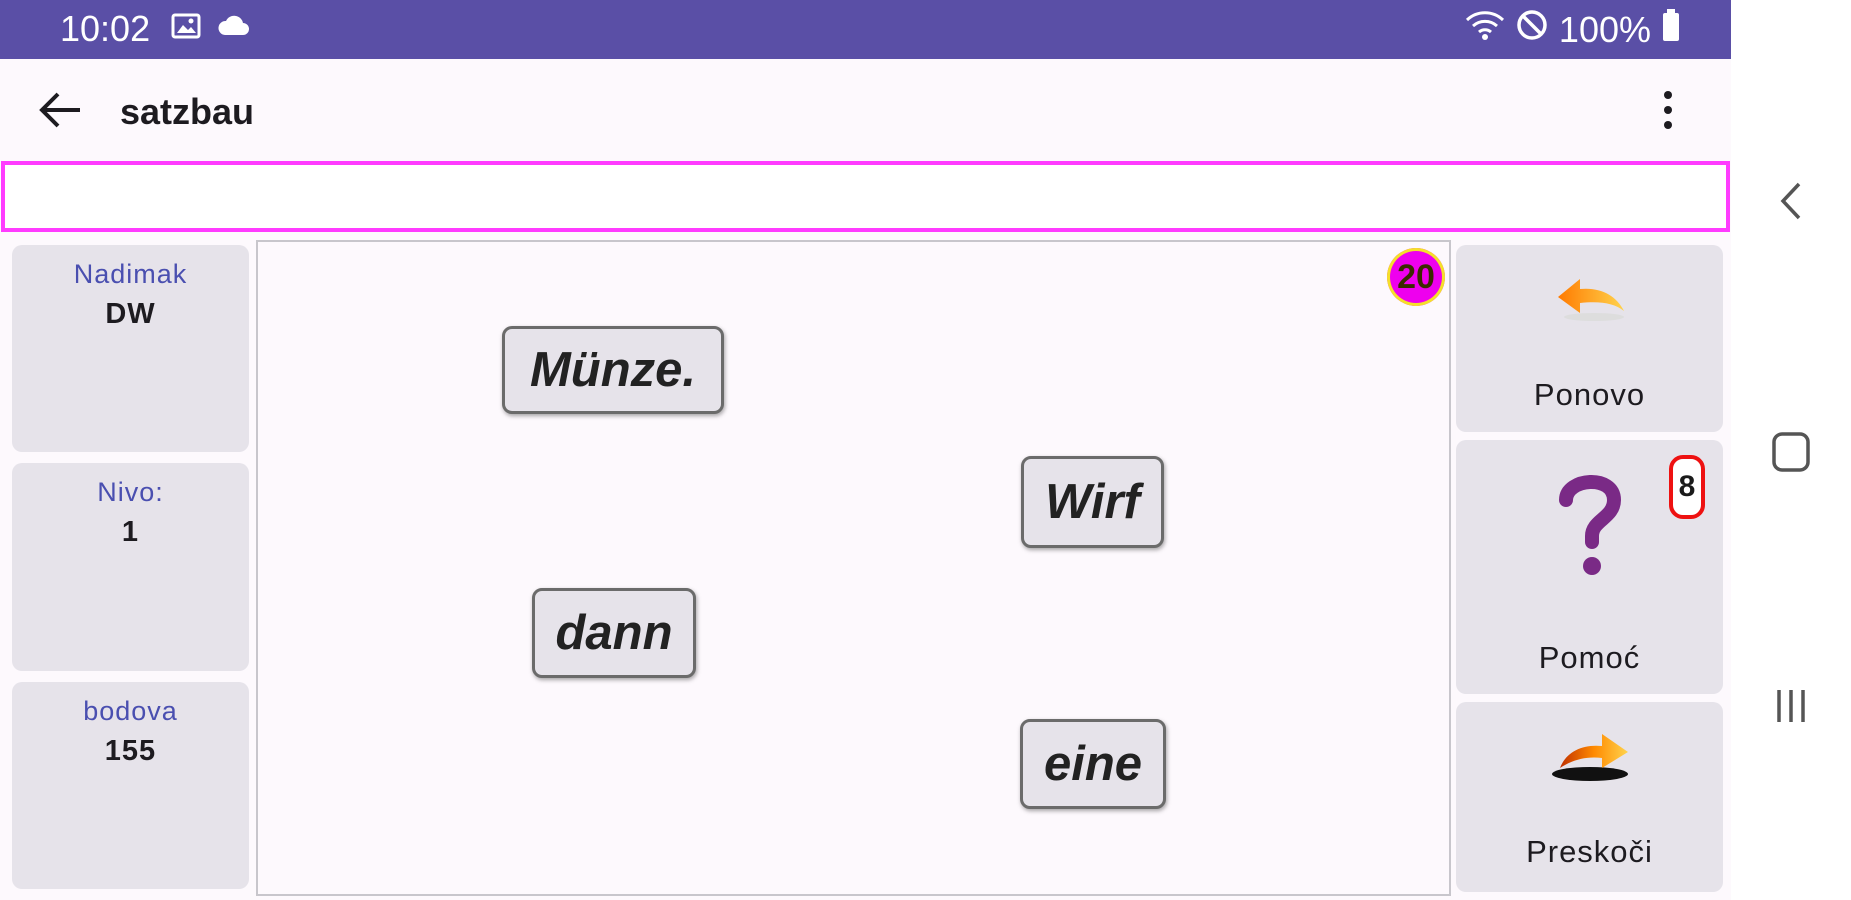 The width and height of the screenshot is (1851, 900). What do you see at coordinates (614, 633) in the screenshot?
I see `word-tile: dann` at bounding box center [614, 633].